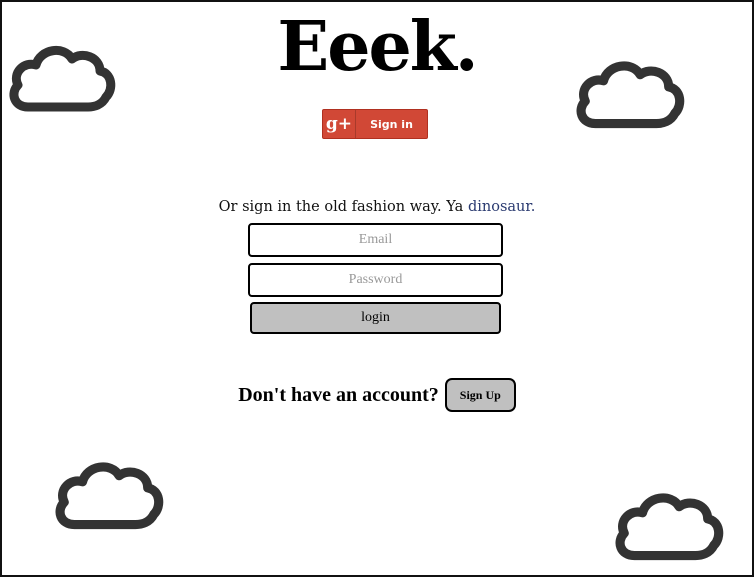 This screenshot has height=577, width=754. Describe the element at coordinates (375, 318) in the screenshot. I see `login-button: login` at that location.